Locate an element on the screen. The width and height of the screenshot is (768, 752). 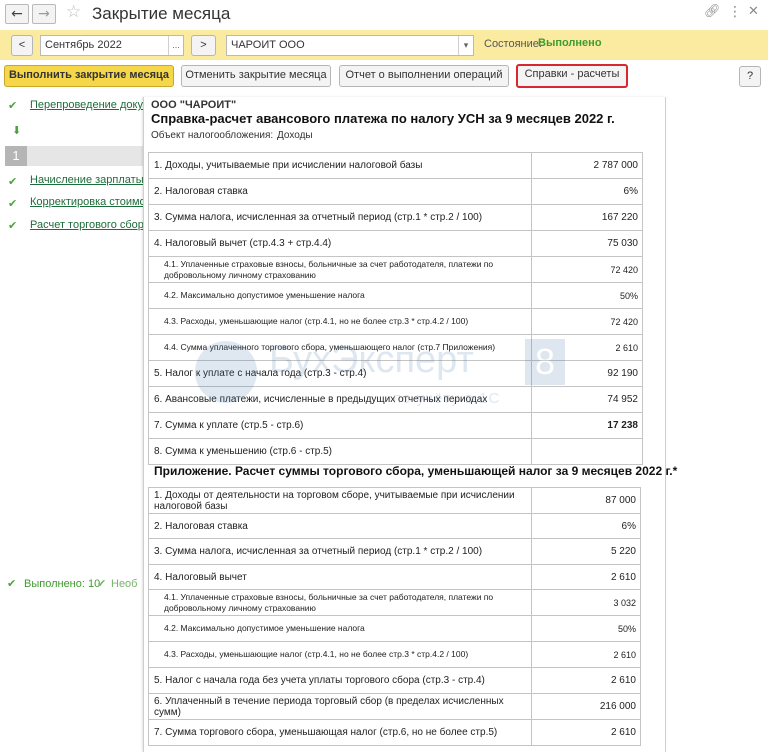
back-button: ← is located at coordinates (17, 14).